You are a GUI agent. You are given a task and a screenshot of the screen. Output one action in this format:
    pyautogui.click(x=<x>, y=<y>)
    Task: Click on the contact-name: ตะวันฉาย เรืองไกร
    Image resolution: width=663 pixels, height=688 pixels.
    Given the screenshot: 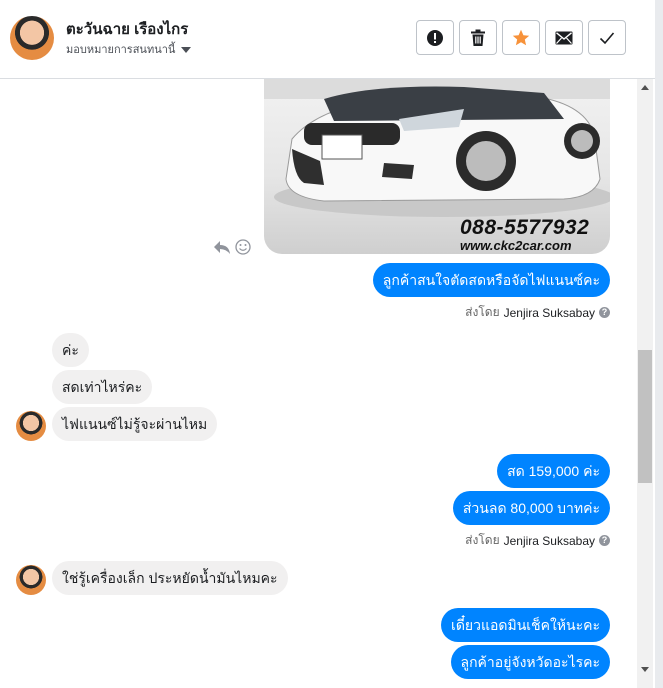 What is the action you would take?
    pyautogui.click(x=127, y=29)
    